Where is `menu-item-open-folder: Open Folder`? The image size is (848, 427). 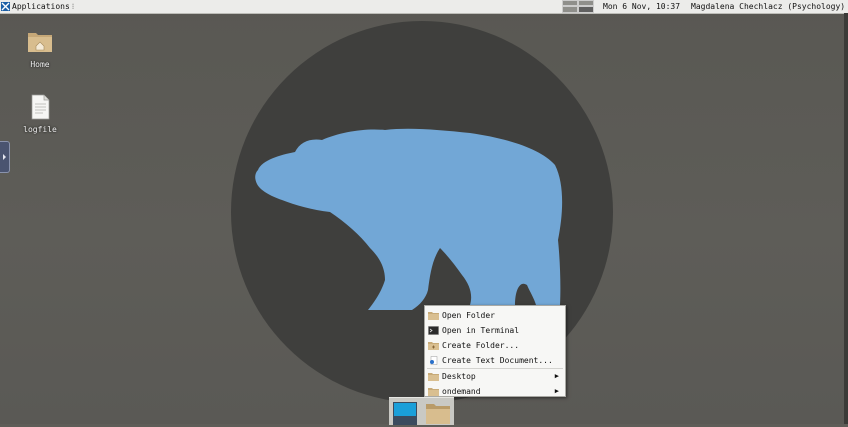 menu-item-open-folder: Open Folder is located at coordinates (495, 315).